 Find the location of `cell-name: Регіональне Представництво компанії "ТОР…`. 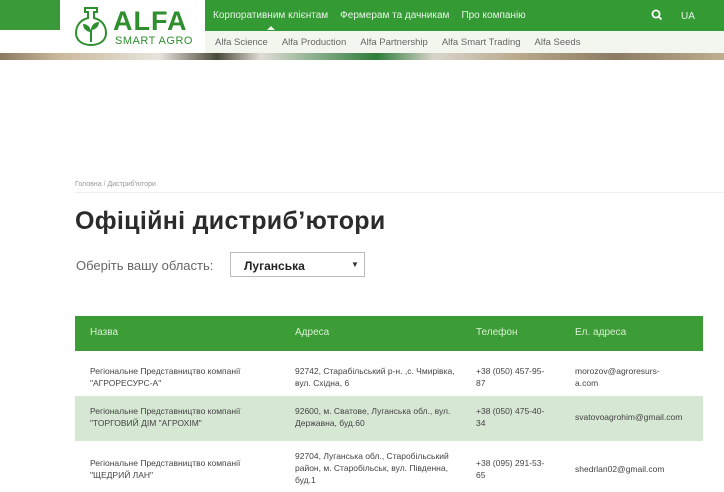

cell-name: Регіональне Представництво компанії "ТОР… is located at coordinates (165, 417).